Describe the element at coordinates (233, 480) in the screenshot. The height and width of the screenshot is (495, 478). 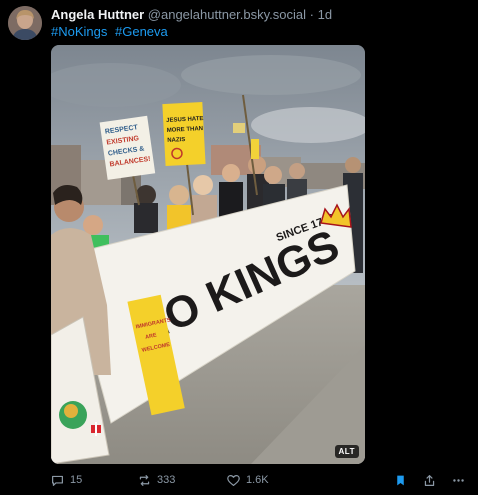
I see `heart-icon` at that location.